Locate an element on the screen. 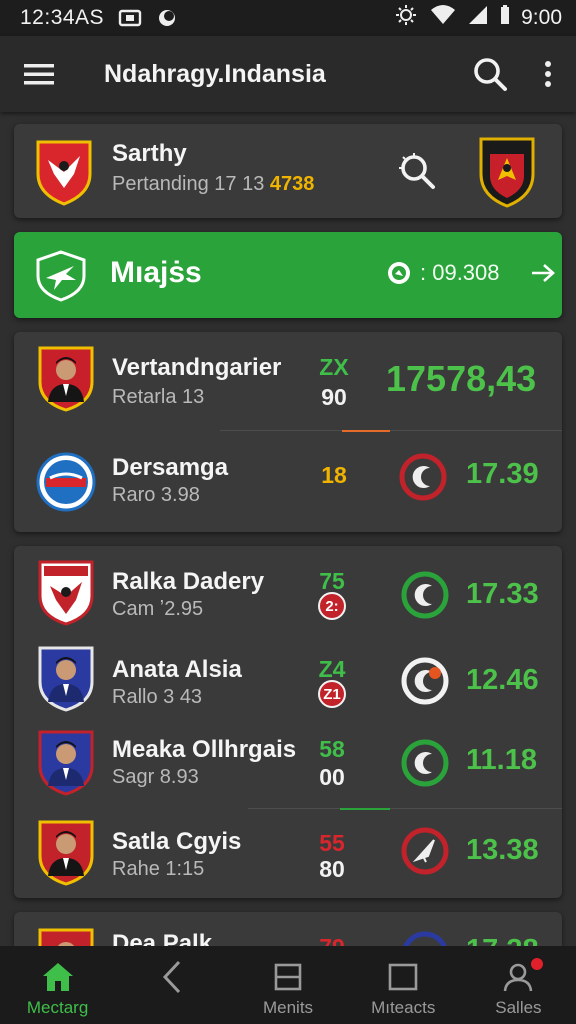 This screenshot has height=1024, width=576. row-top-stat: 75 is located at coordinates (332, 581).